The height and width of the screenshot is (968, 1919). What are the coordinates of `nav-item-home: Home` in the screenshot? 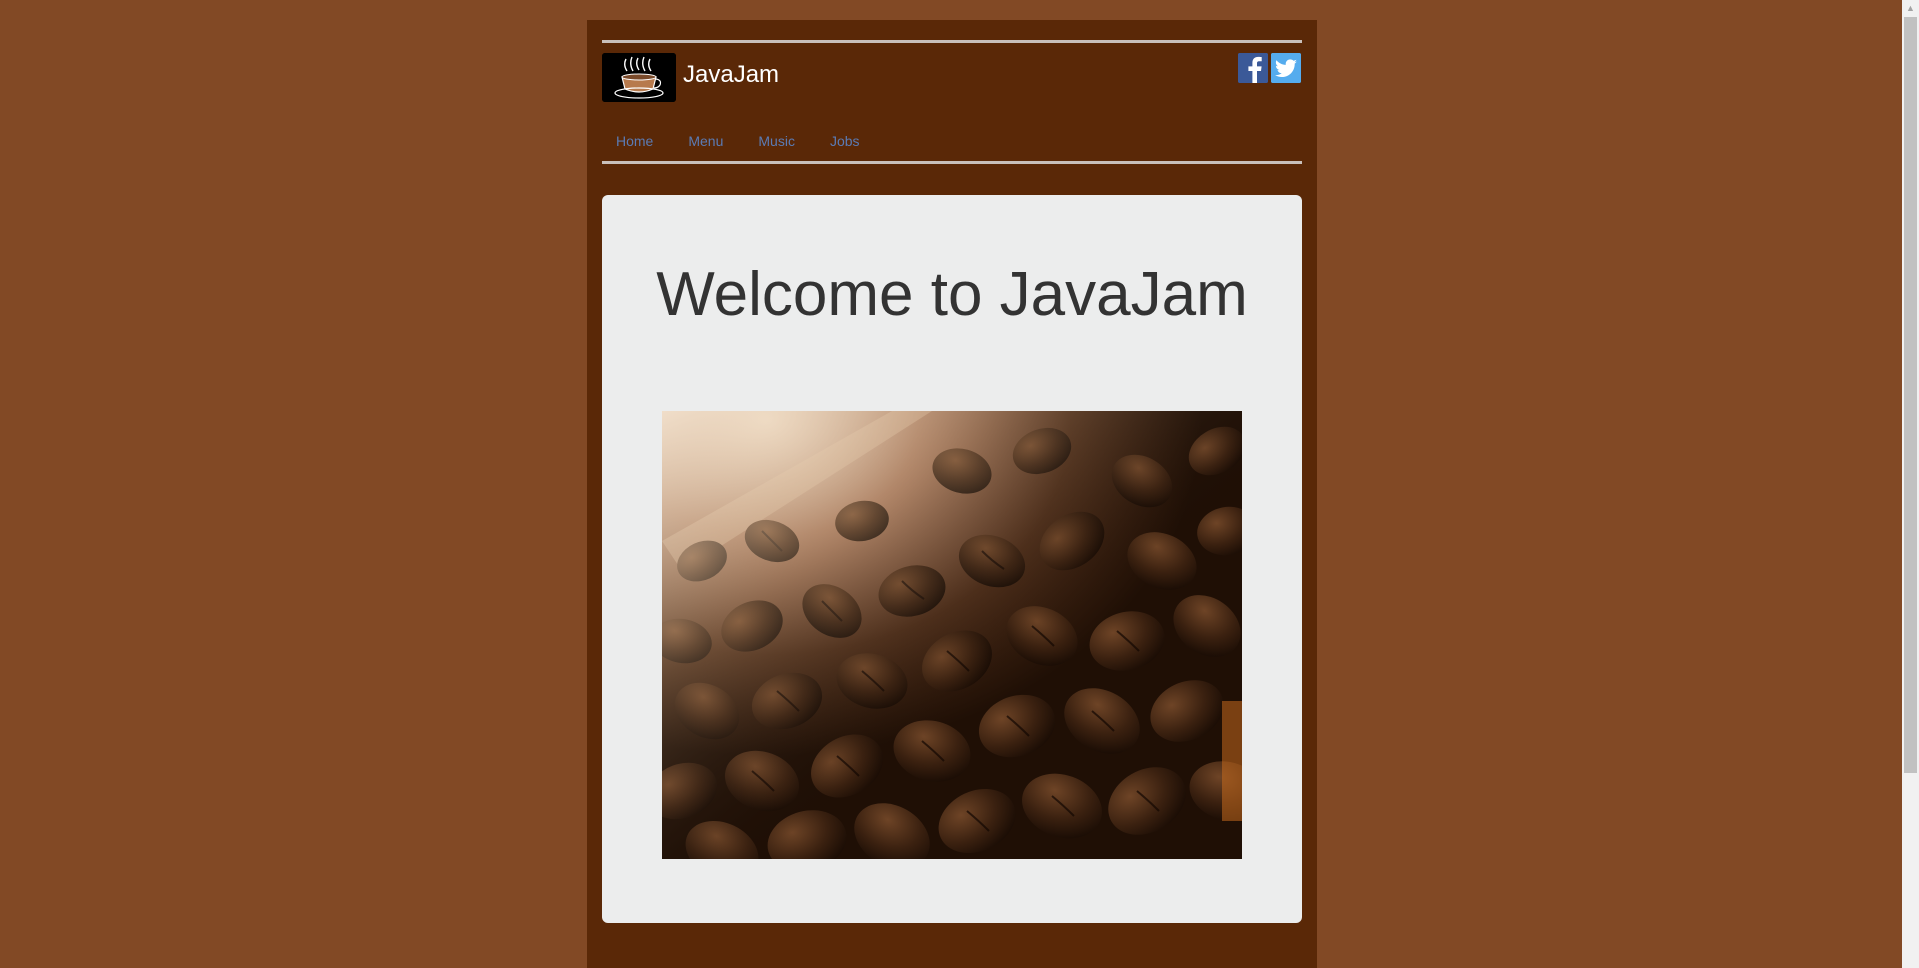 It's located at (634, 141).